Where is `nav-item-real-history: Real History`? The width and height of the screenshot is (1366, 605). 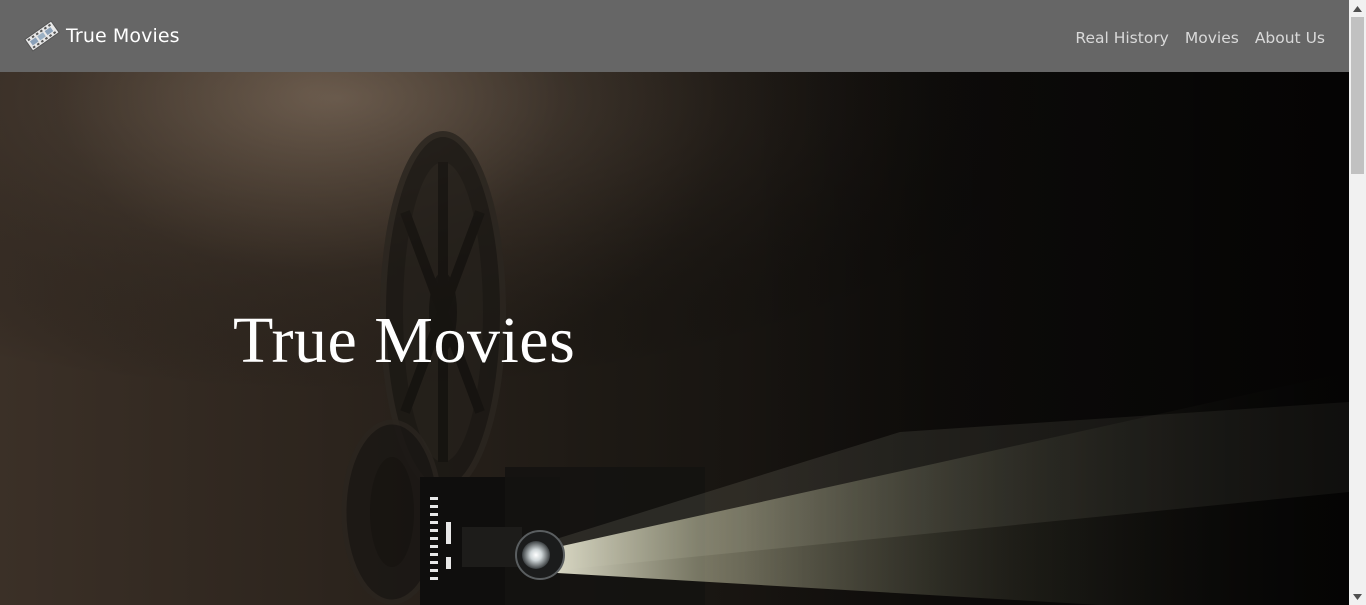 nav-item-real-history: Real History is located at coordinates (1121, 38).